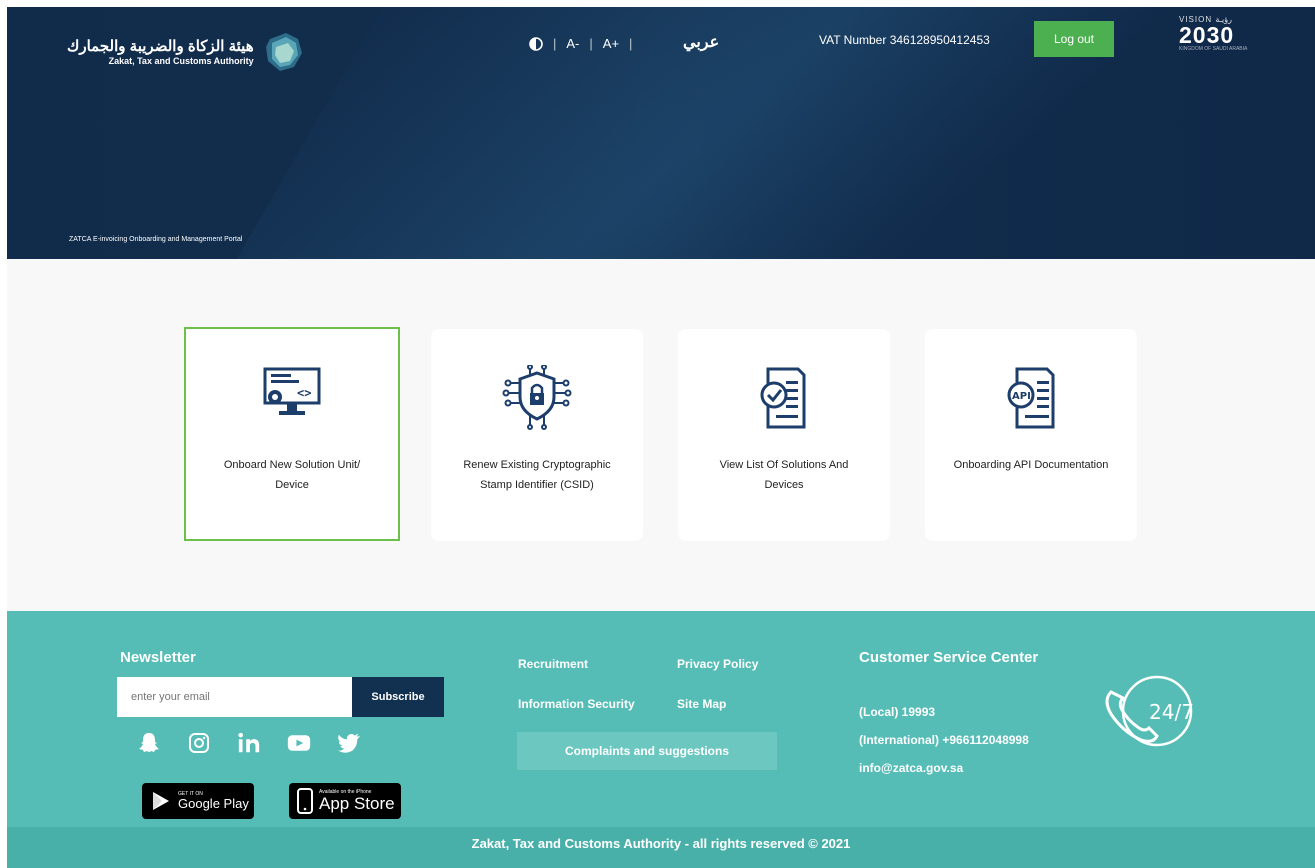 Image resolution: width=1315 pixels, height=868 pixels. I want to click on card-label-line: Onboarding API Documentation, so click(1031, 465).